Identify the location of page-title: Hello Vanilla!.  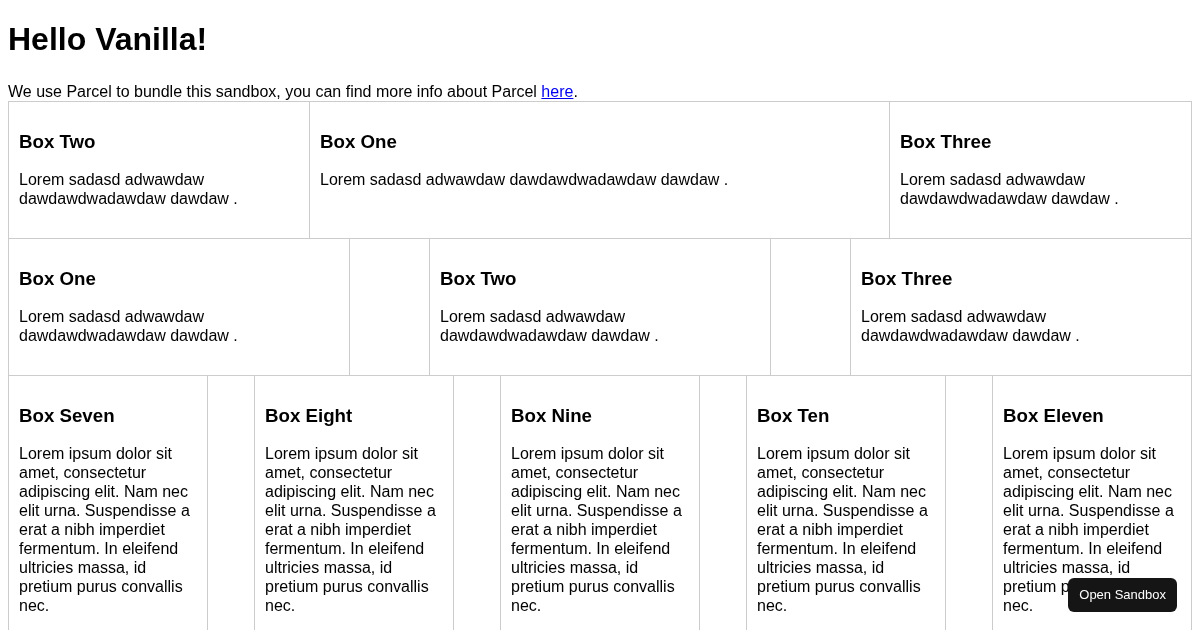
(108, 39).